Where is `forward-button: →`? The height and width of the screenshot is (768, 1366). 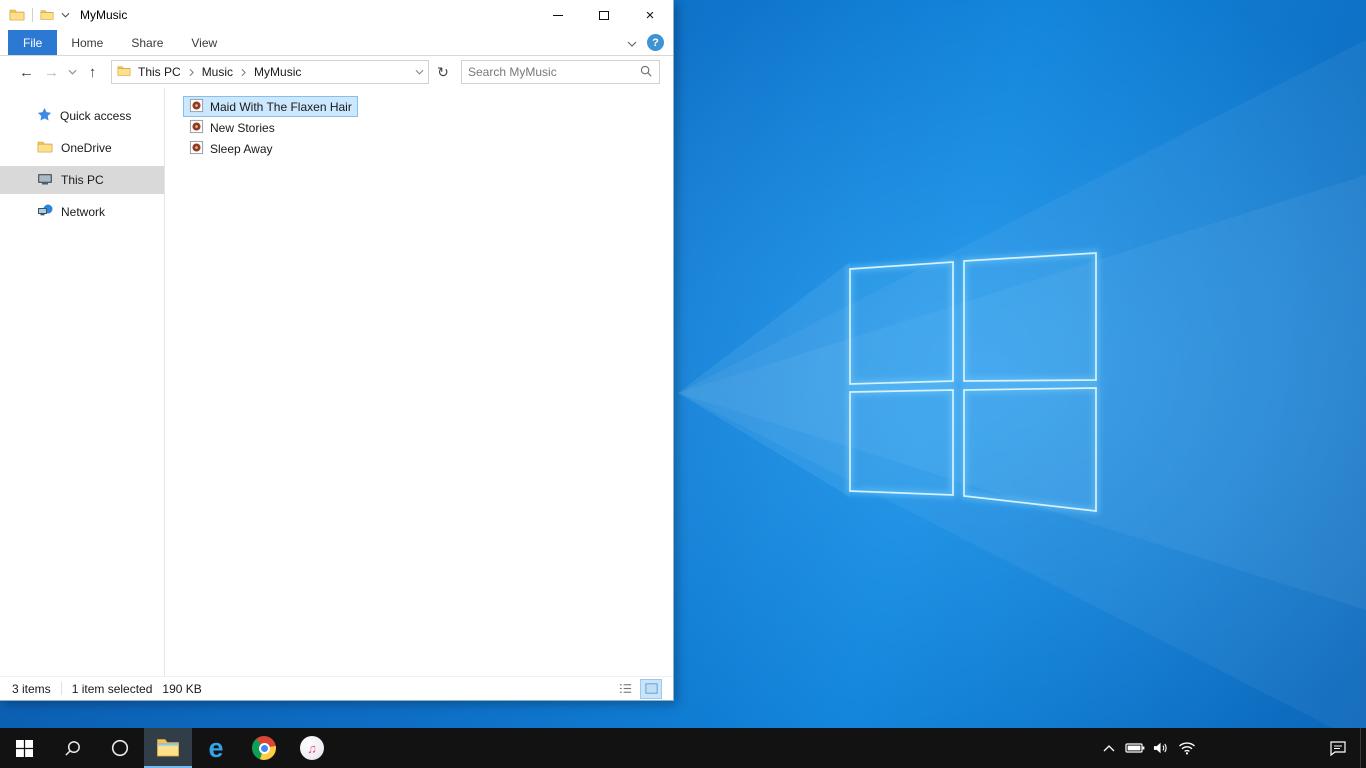 forward-button: → is located at coordinates (51, 72).